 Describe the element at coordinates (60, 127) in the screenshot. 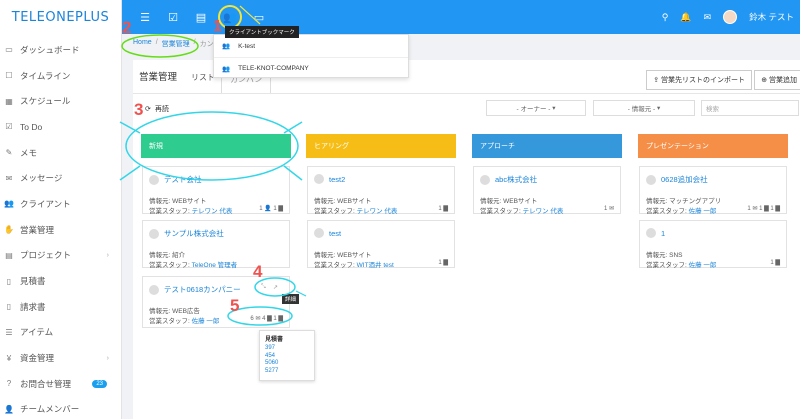

I see `sidebar-item-todo: ☑ To Do` at that location.